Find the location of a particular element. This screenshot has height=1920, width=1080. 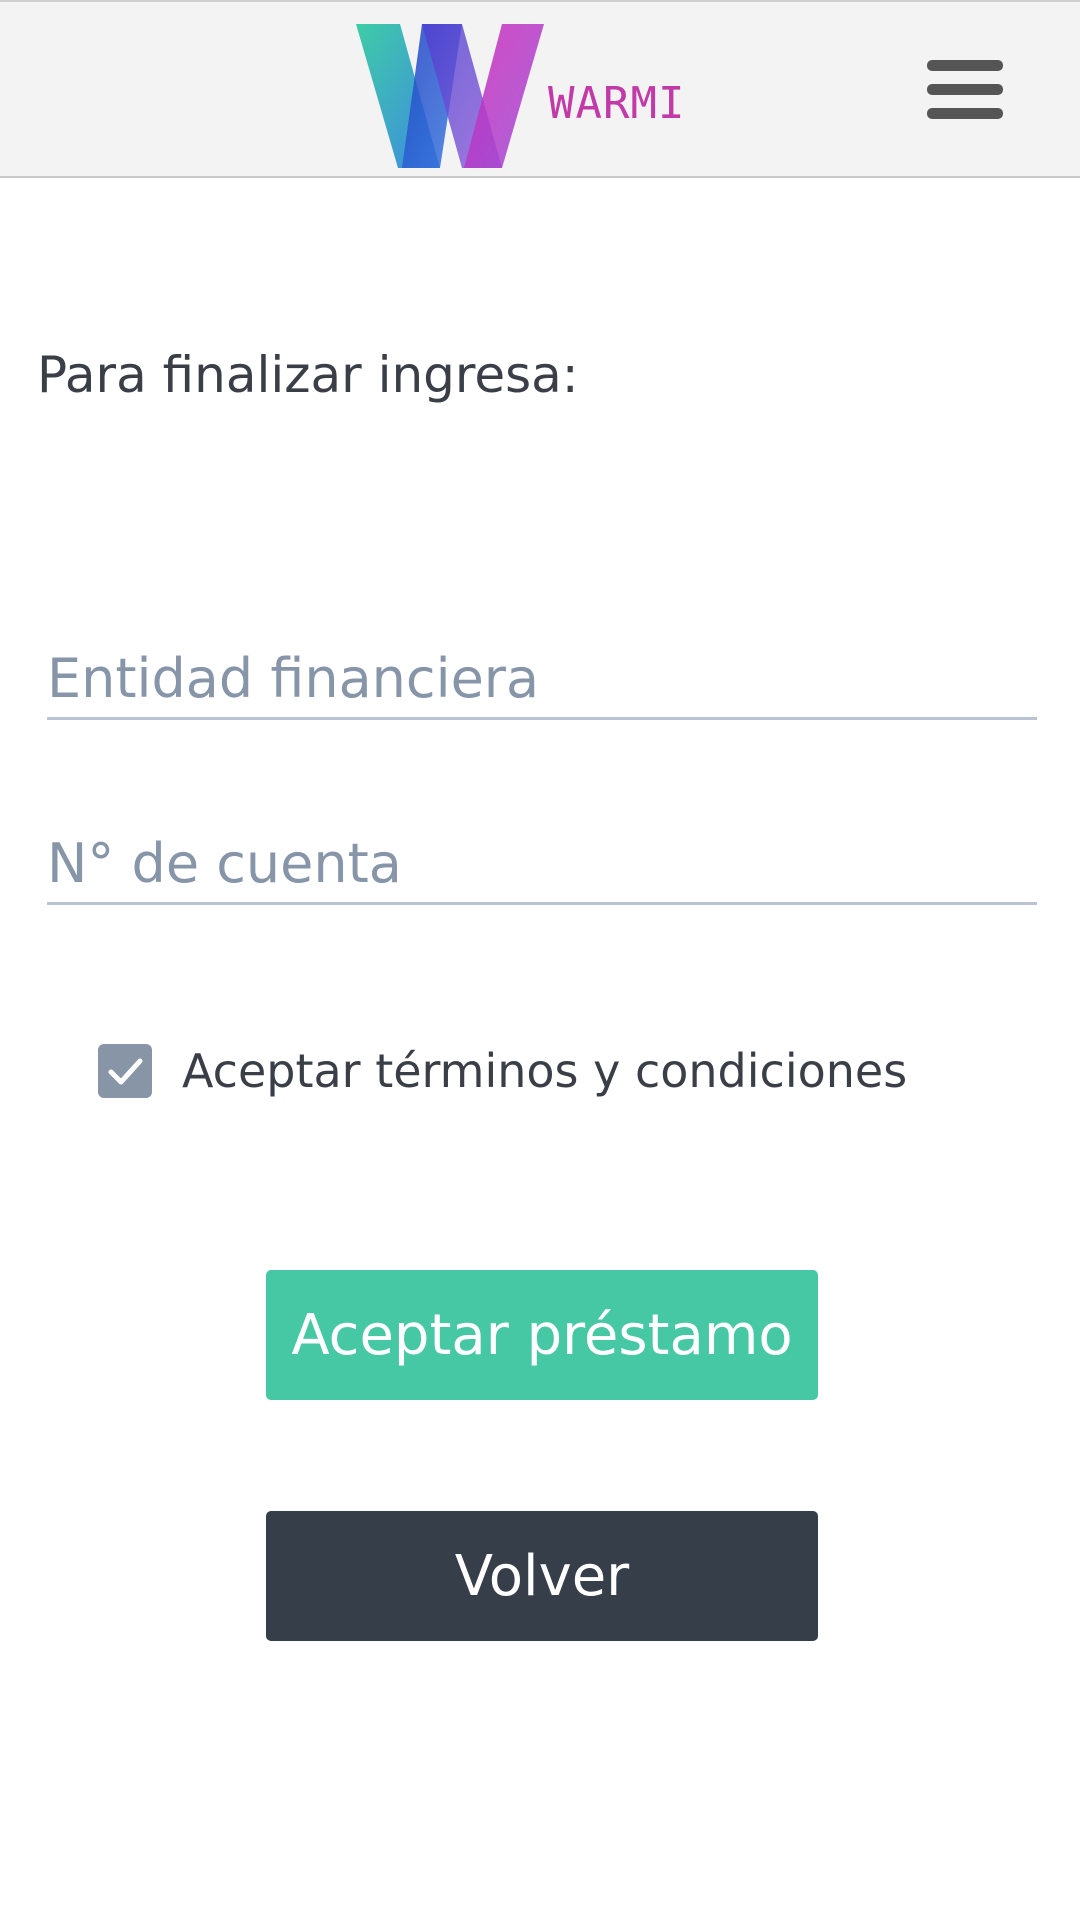

terms-row: Aceptar términos y condiciones is located at coordinates (548, 1070).